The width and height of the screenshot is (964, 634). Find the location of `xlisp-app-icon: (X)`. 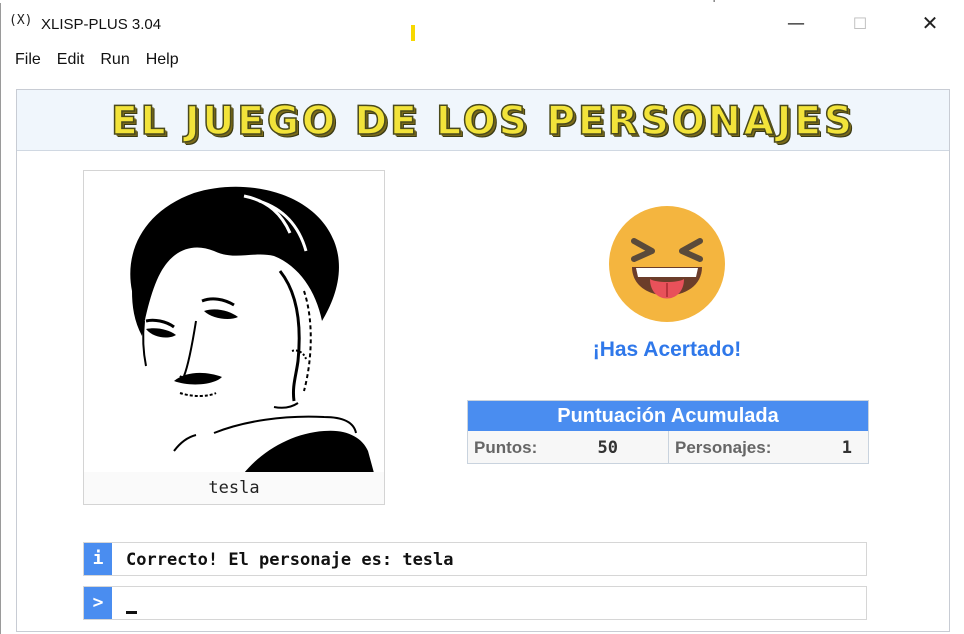

xlisp-app-icon: (X) is located at coordinates (21, 20).